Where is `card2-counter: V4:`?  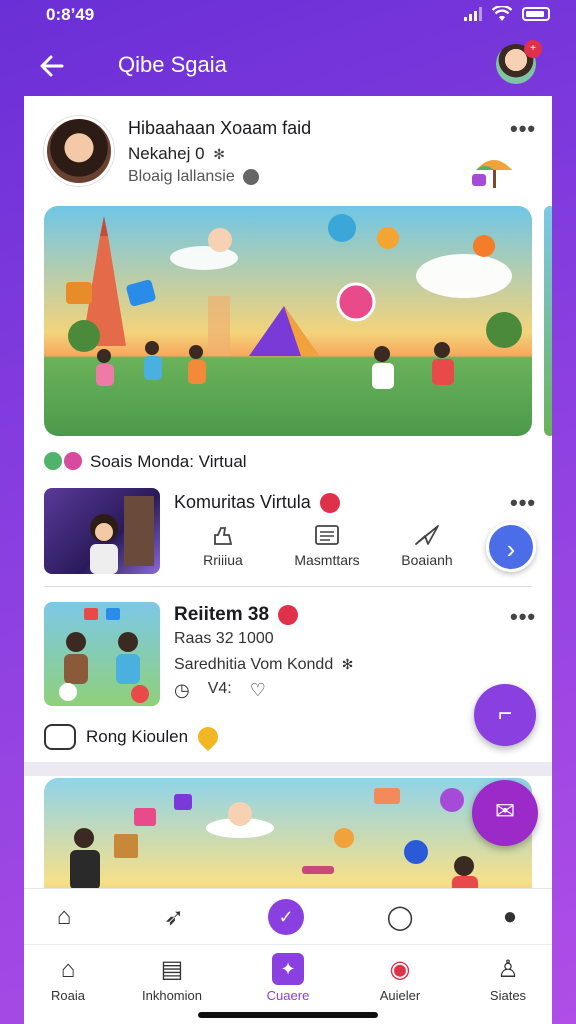 card2-counter: V4: is located at coordinates (219, 688).